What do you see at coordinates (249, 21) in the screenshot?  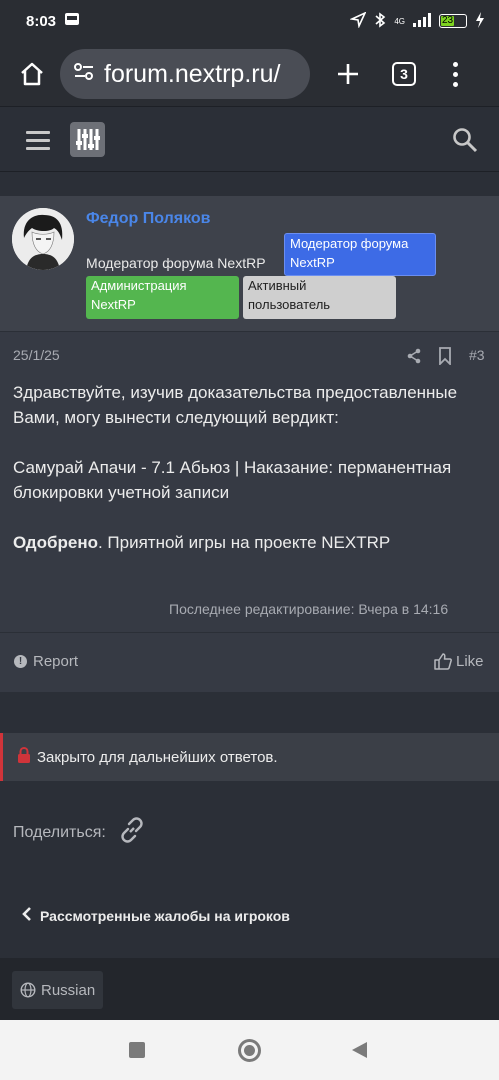 I see `status-bar: 8:03 4G 23` at bounding box center [249, 21].